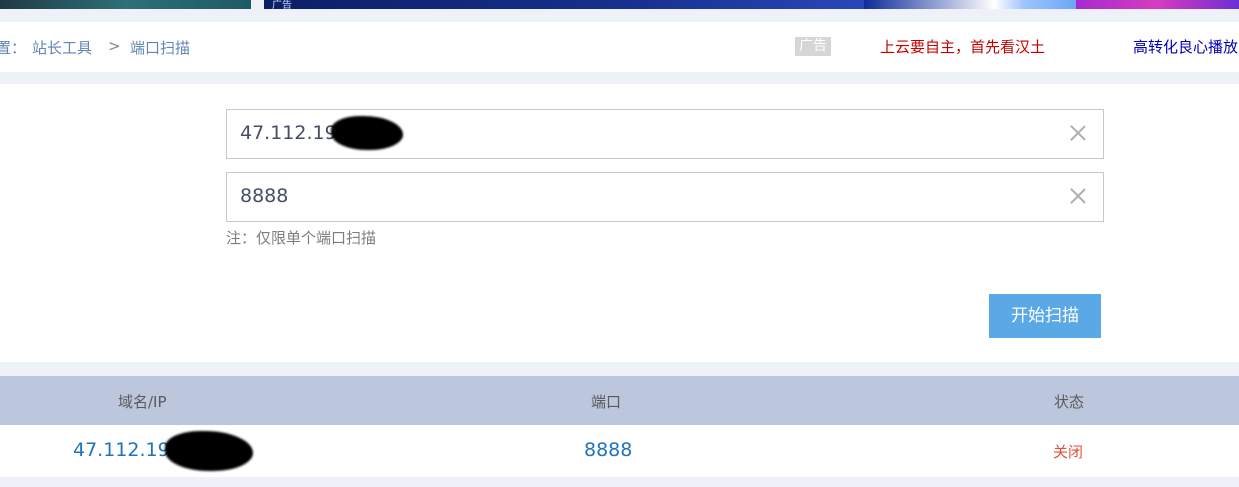  What do you see at coordinates (1045, 316) in the screenshot?
I see `start-scan-button: 开始扫描` at bounding box center [1045, 316].